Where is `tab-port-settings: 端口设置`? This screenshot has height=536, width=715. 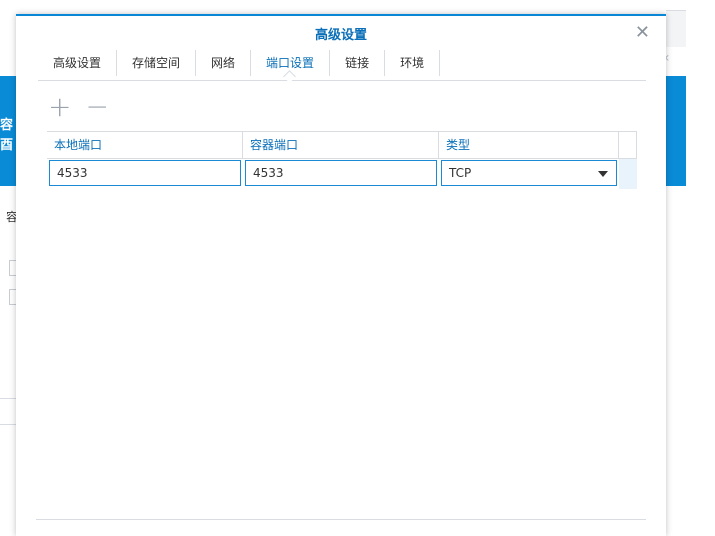 tab-port-settings: 端口设置 is located at coordinates (291, 63).